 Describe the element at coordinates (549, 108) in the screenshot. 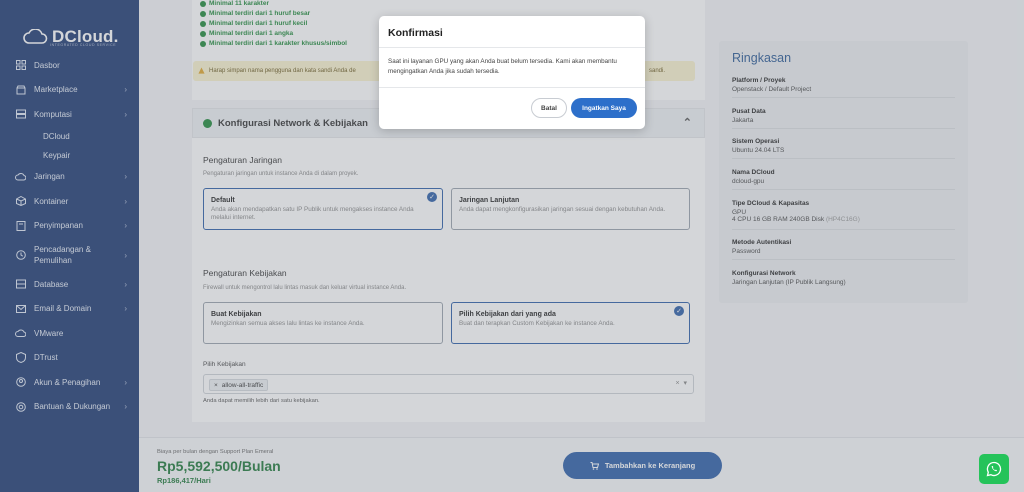

I see `cancel-button: Batal` at that location.